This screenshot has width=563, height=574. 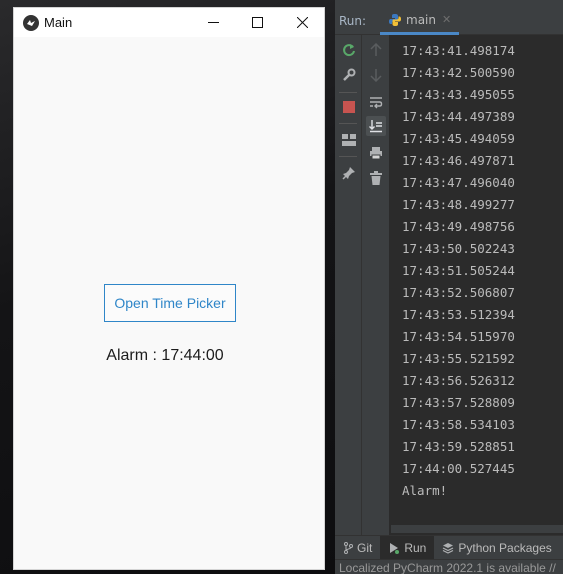 I want to click on console-line: 17:43:55.521592, so click(x=458, y=358).